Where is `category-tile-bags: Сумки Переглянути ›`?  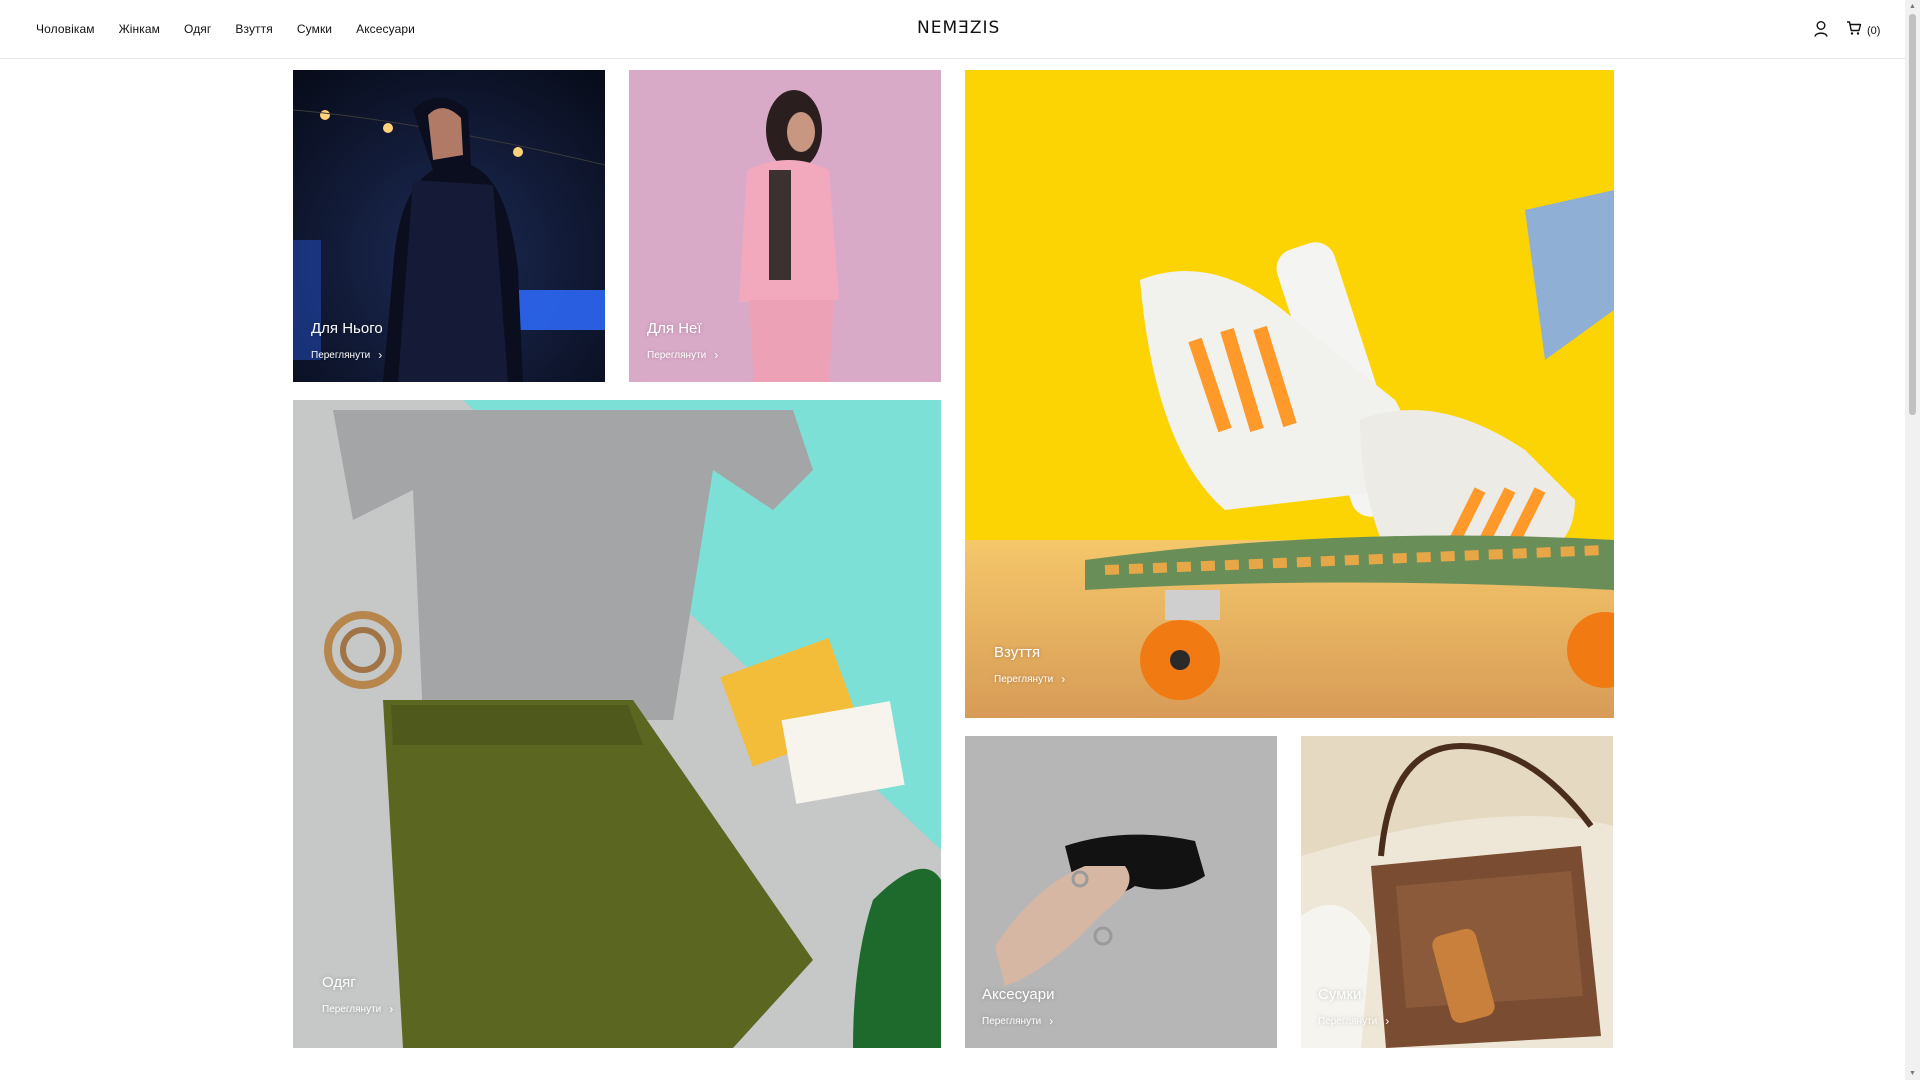
category-tile-bags: Сумки Переглянути › is located at coordinates (1457, 892).